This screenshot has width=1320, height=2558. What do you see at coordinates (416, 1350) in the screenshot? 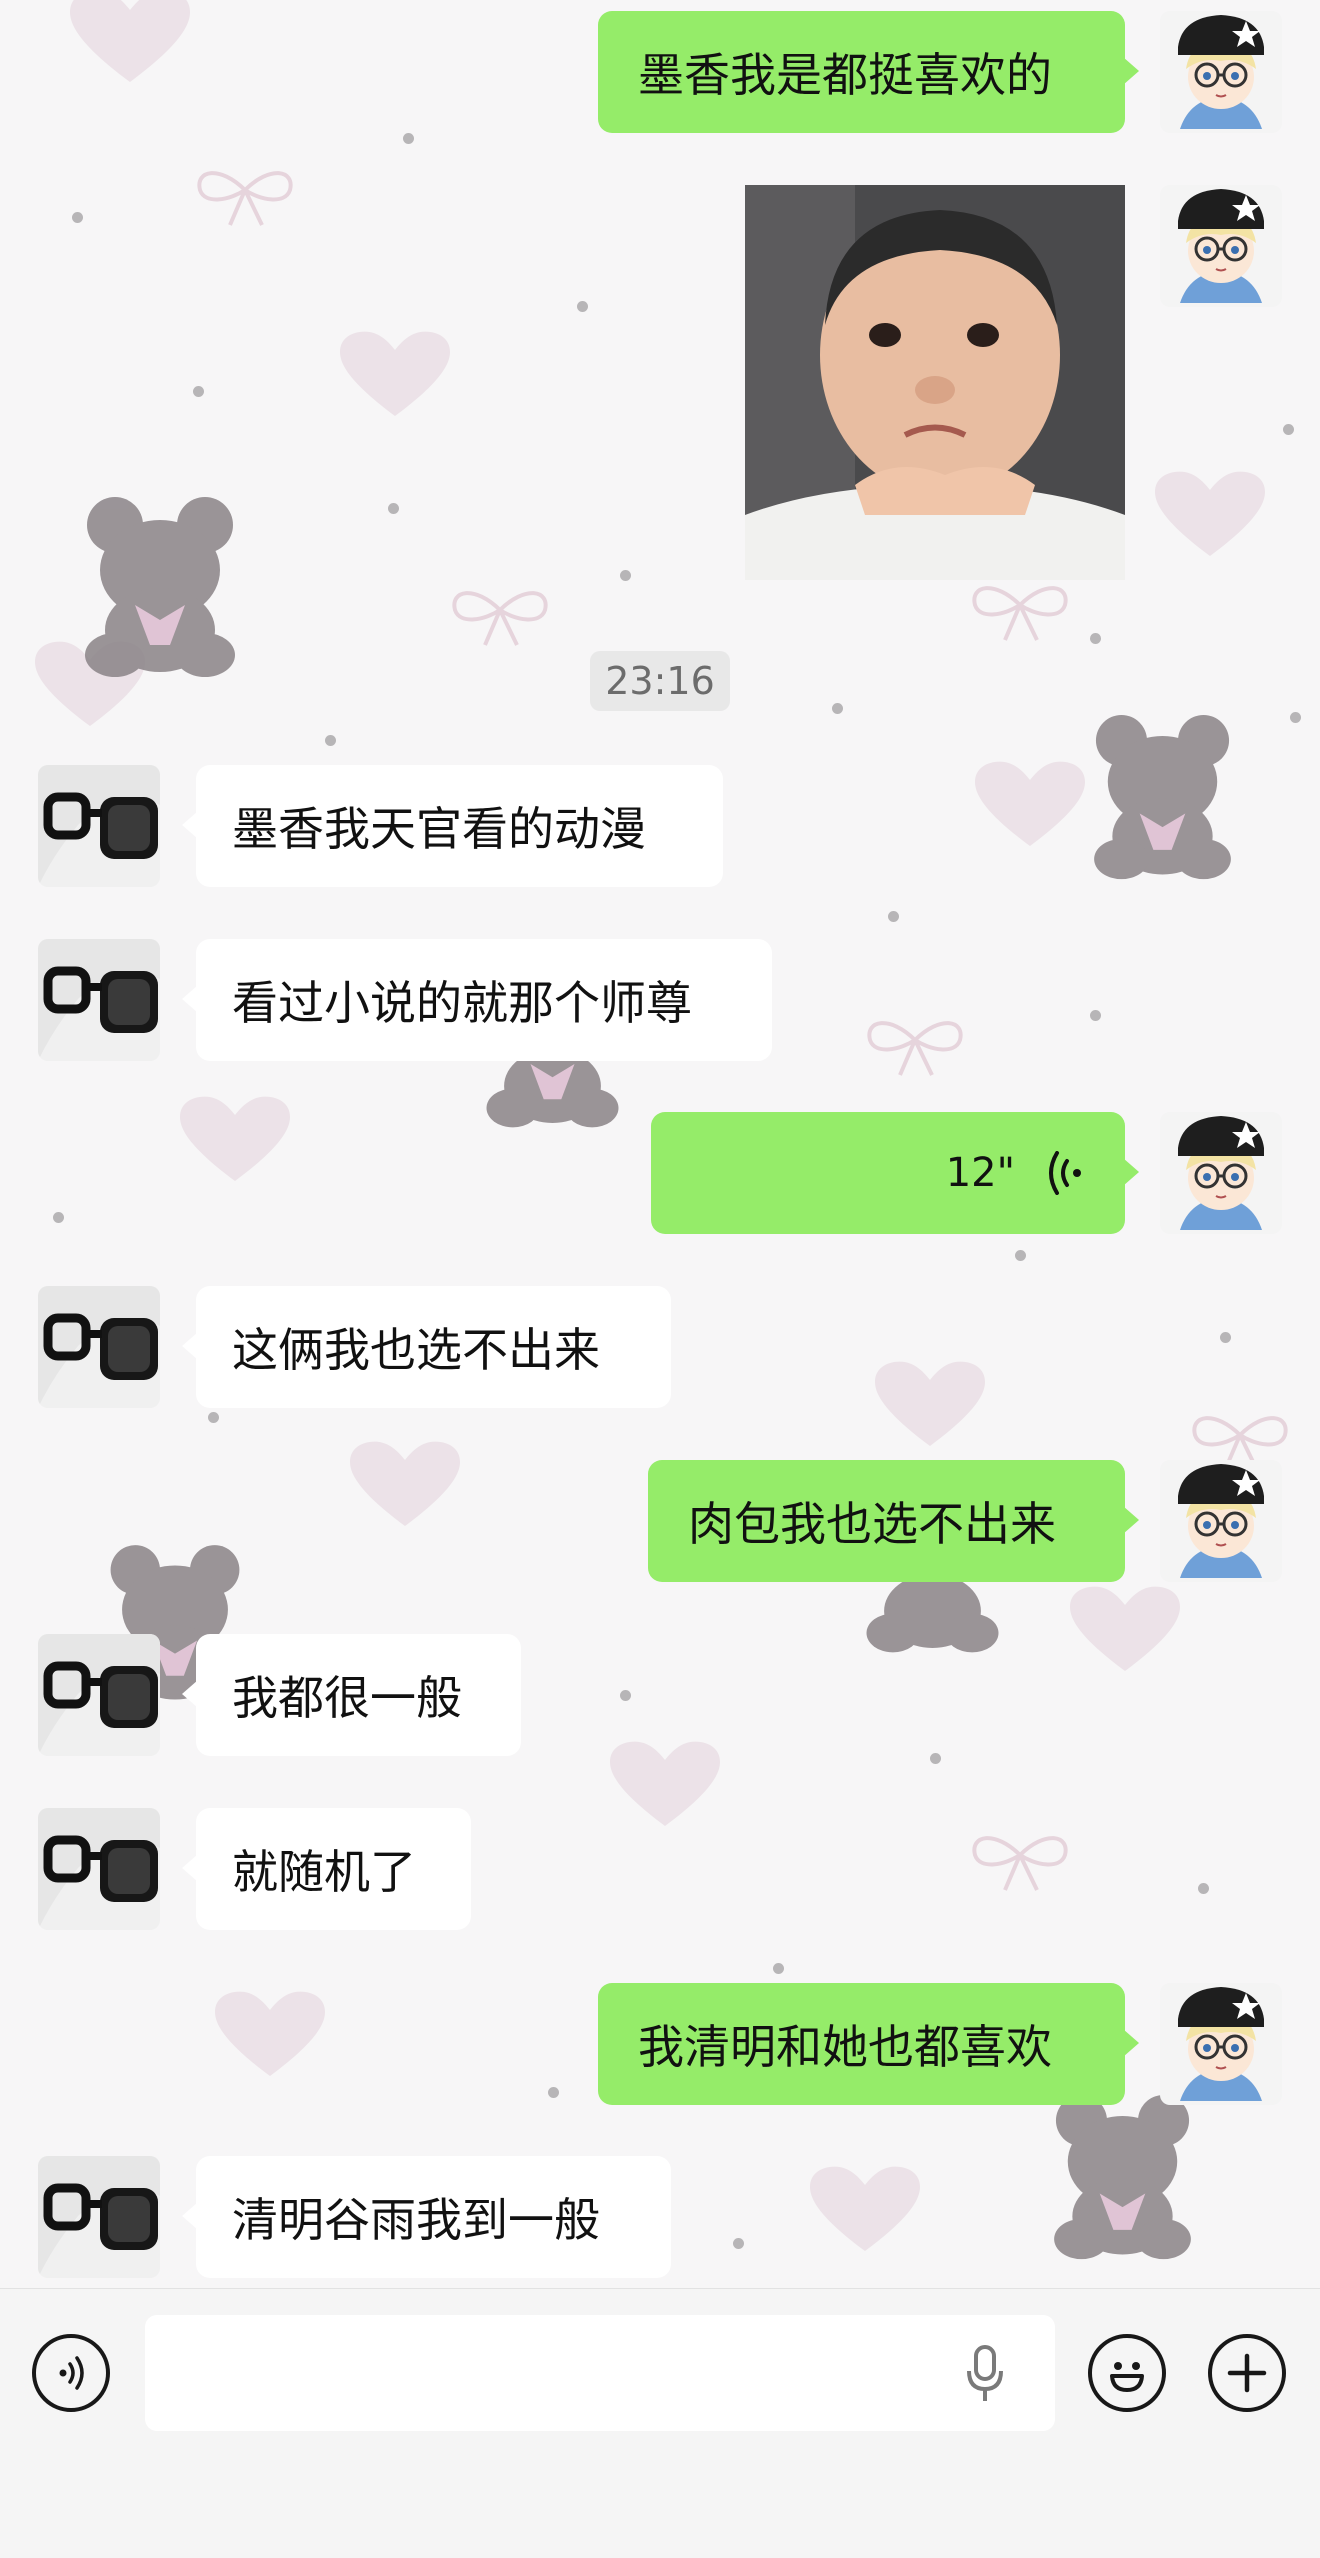
I see `message-text: 这俩我也选不出来` at bounding box center [416, 1350].